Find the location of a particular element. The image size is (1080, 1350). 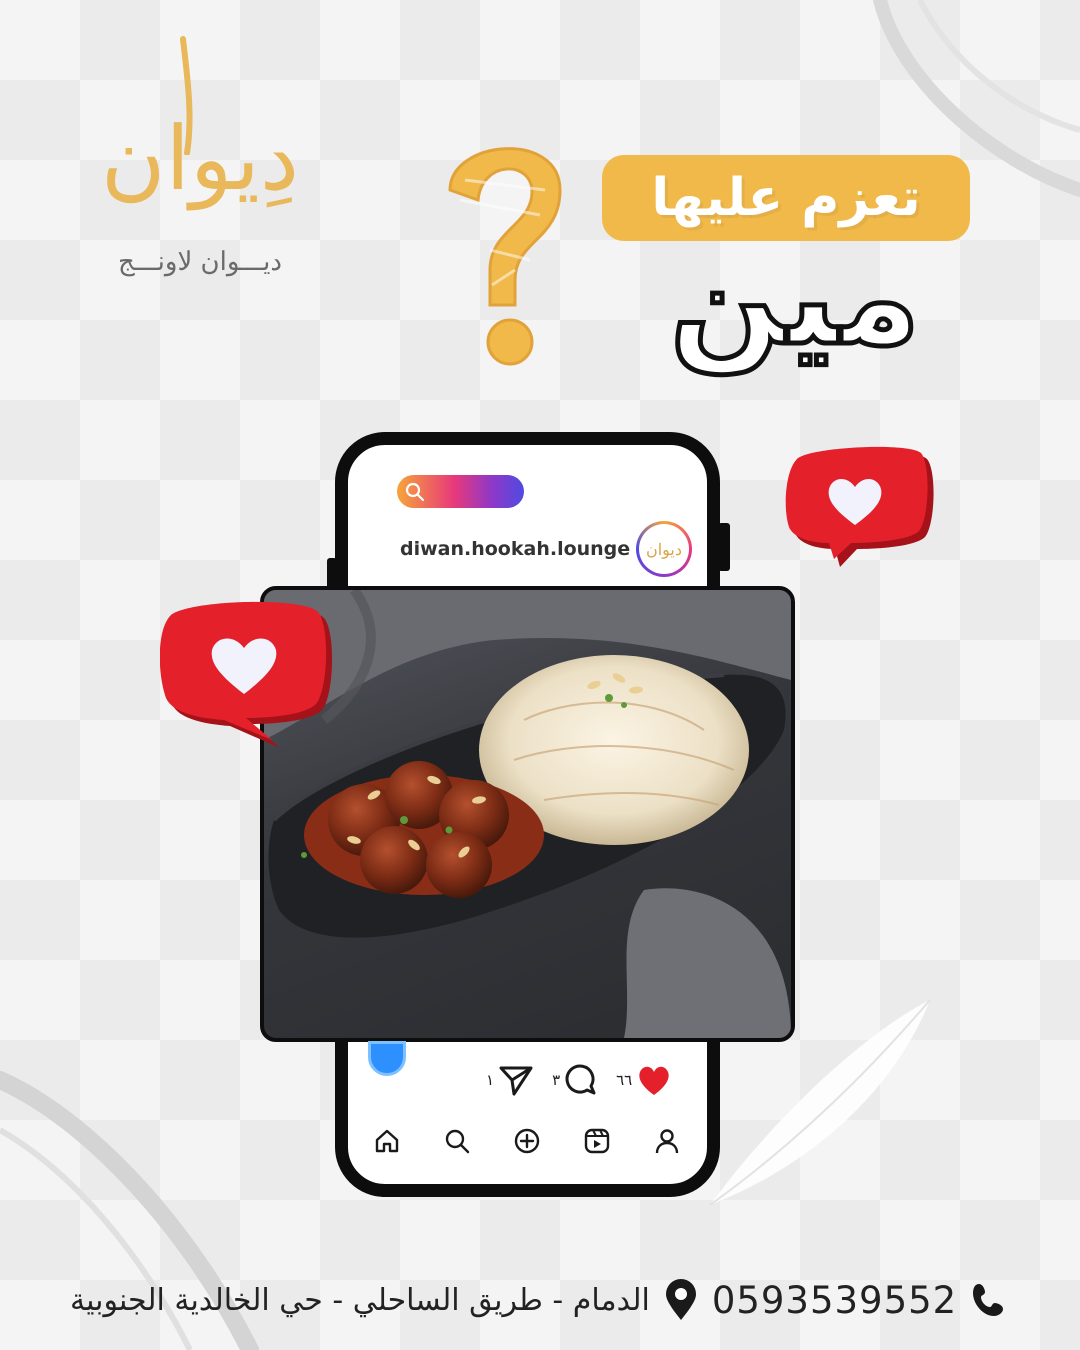

headline-answer: مين is located at coordinates (795, 298).